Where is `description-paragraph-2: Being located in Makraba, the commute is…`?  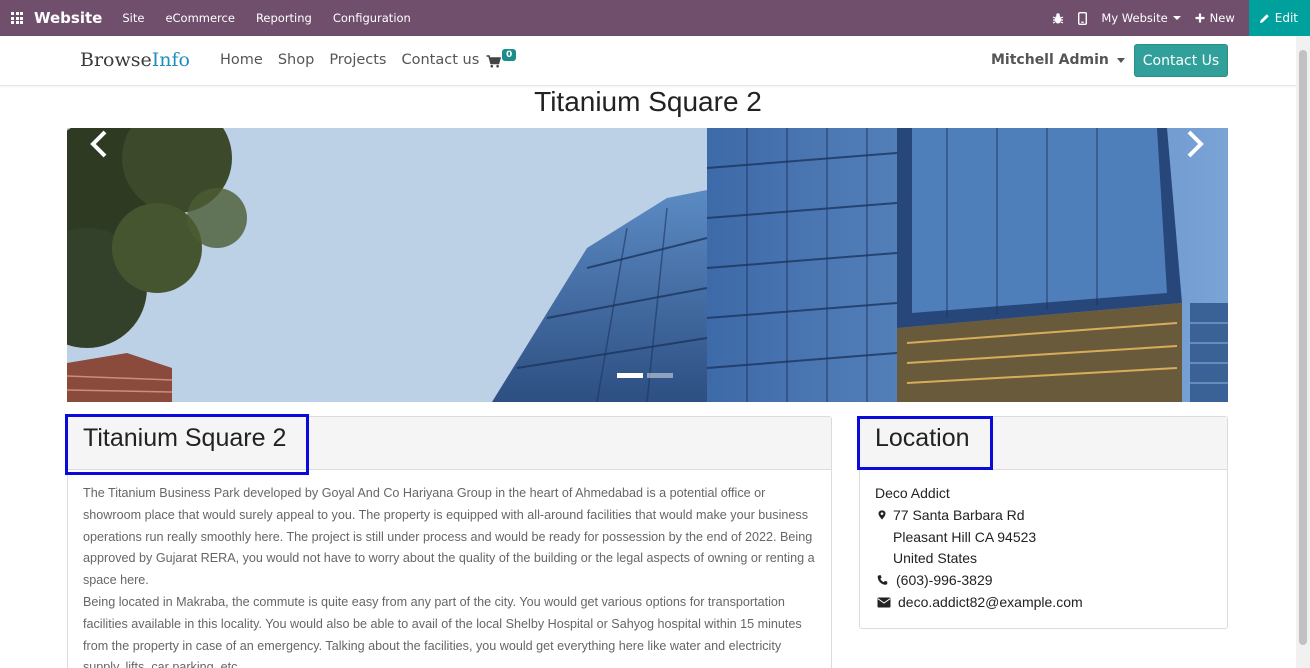
description-paragraph-2: Being located in Makraba, the commute is… is located at coordinates (442, 631).